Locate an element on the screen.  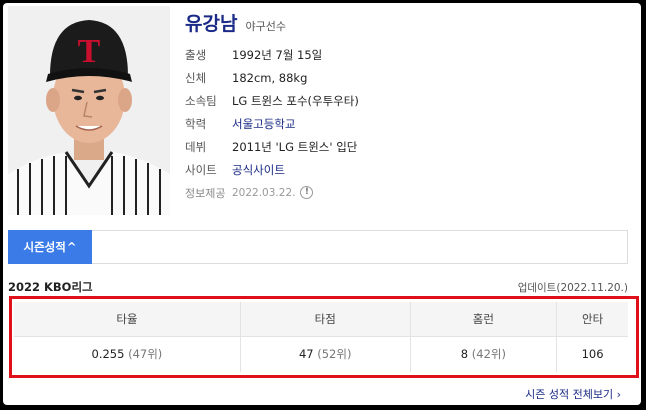
info-row-team: 소속팀 LG 트윈스 포수(우투우타) is located at coordinates (272, 100).